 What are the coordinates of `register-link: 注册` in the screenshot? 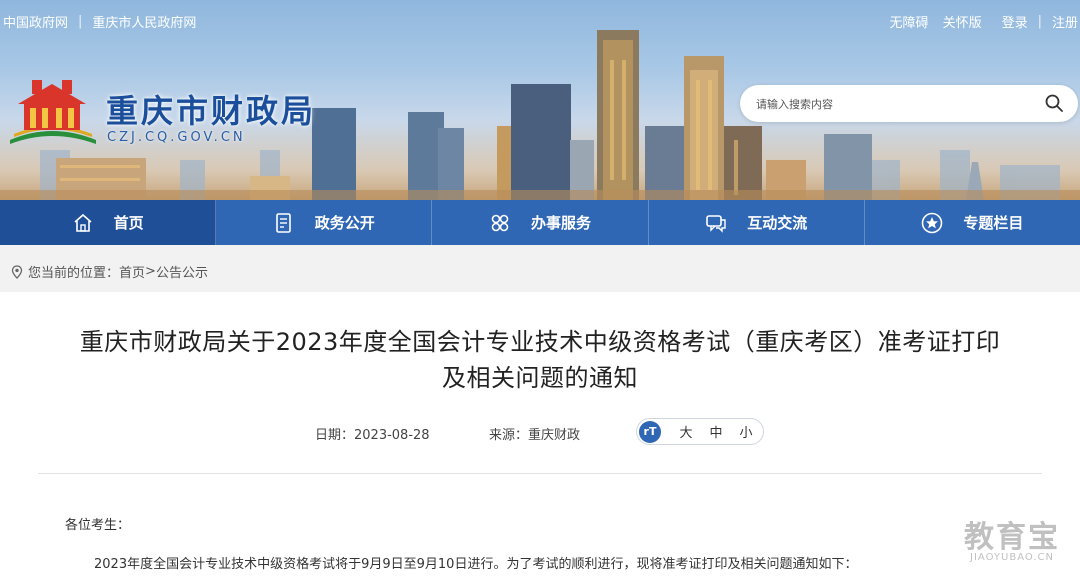 It's located at (1065, 21).